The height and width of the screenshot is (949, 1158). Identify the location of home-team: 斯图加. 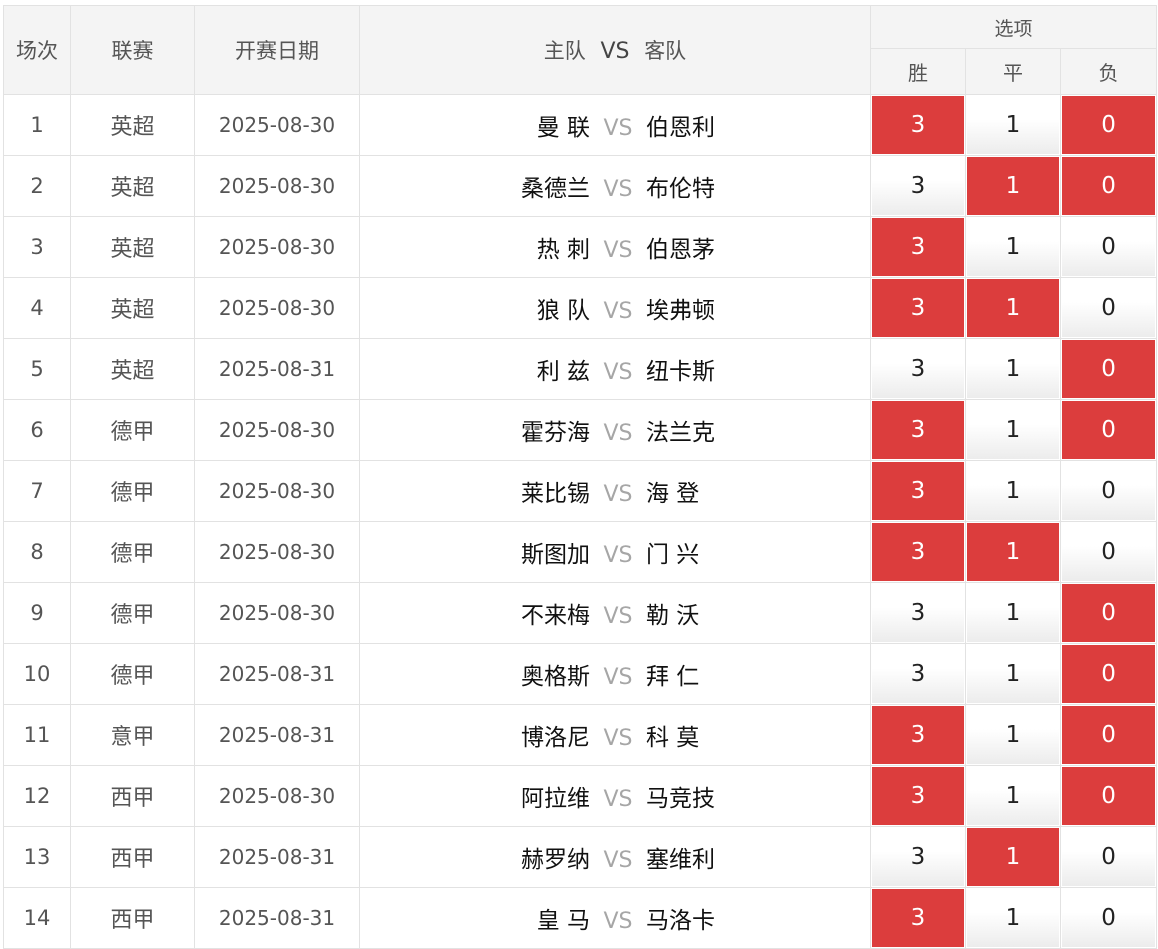
(555, 555).